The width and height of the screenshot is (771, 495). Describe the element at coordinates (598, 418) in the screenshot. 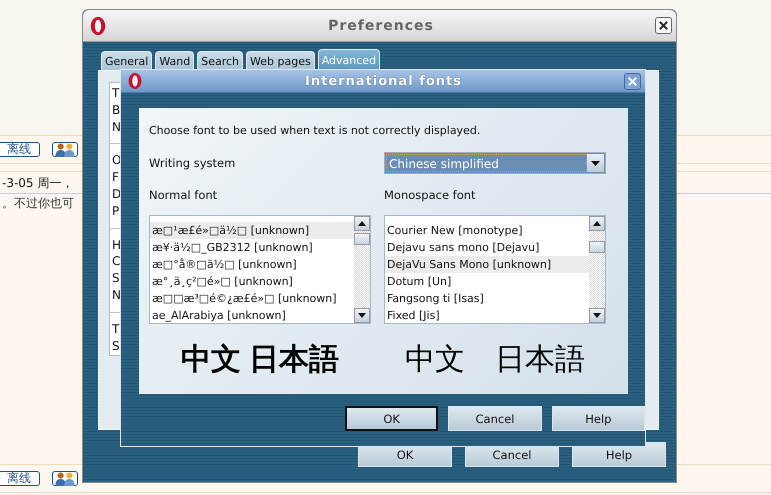

I see `dialog-button: Help` at that location.